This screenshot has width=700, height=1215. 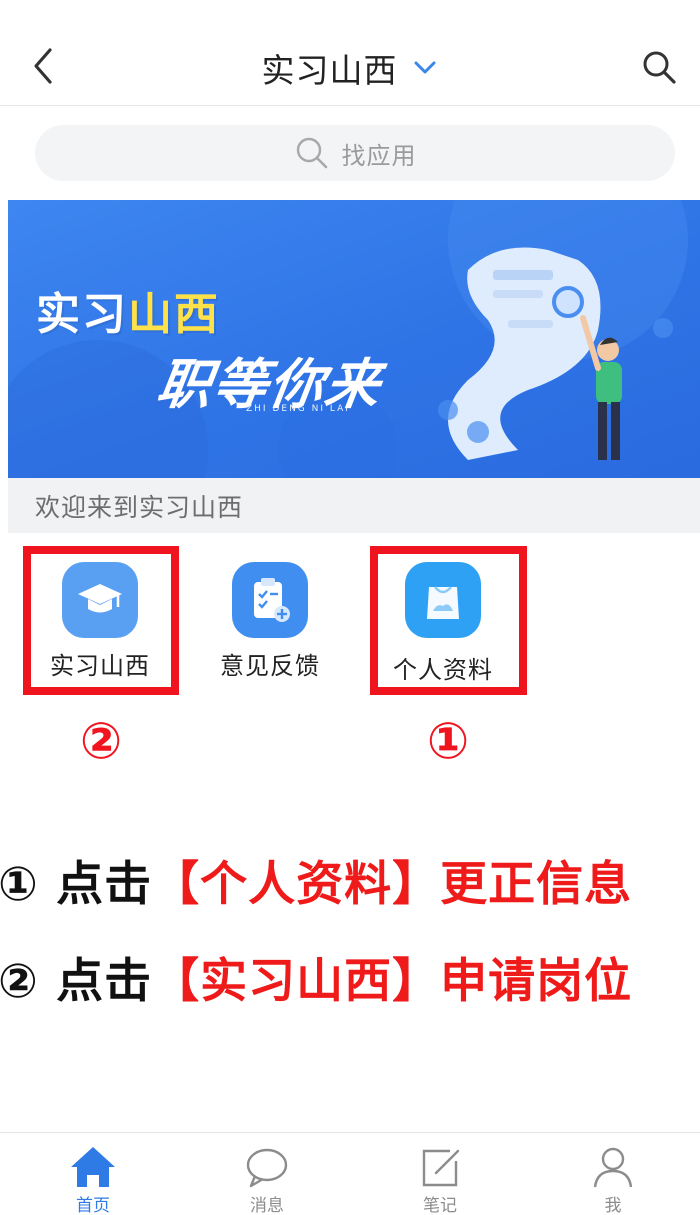 I want to click on instruction-1: ① 点击【个人资料】更正信息, so click(x=316, y=884).